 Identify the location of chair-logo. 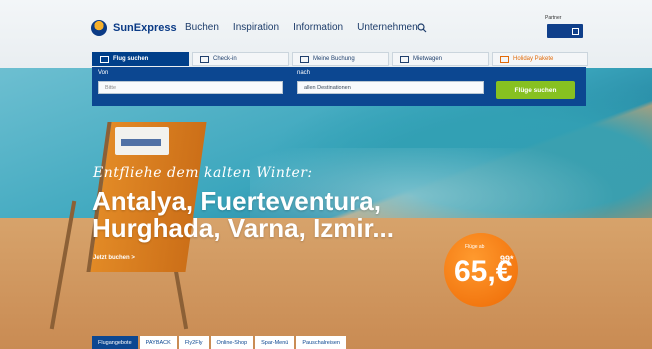
(141, 142).